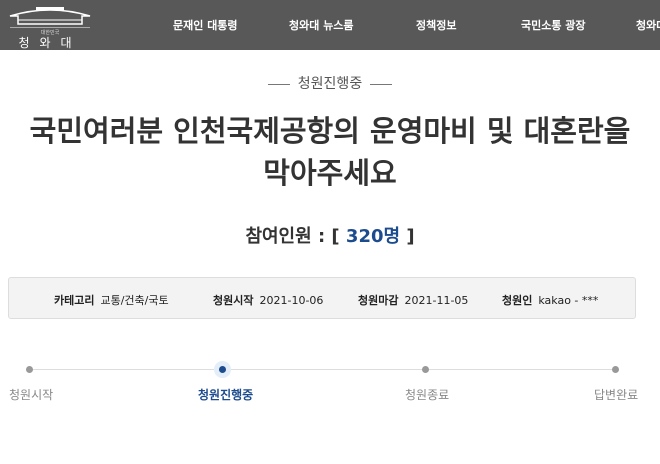 This screenshot has width=660, height=464. Describe the element at coordinates (322, 369) in the screenshot. I see `progress-track` at that location.